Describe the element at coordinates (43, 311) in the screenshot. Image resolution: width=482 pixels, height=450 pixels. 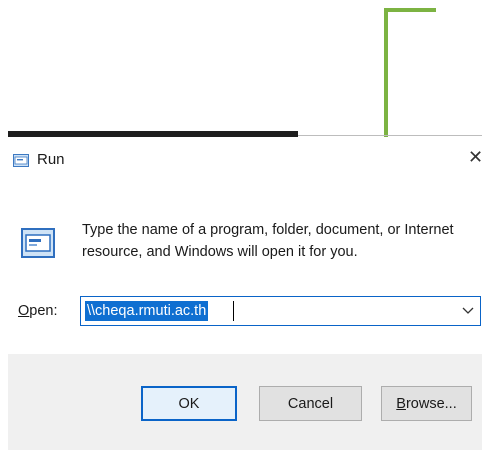
I see `open-label-text: pen:` at that location.